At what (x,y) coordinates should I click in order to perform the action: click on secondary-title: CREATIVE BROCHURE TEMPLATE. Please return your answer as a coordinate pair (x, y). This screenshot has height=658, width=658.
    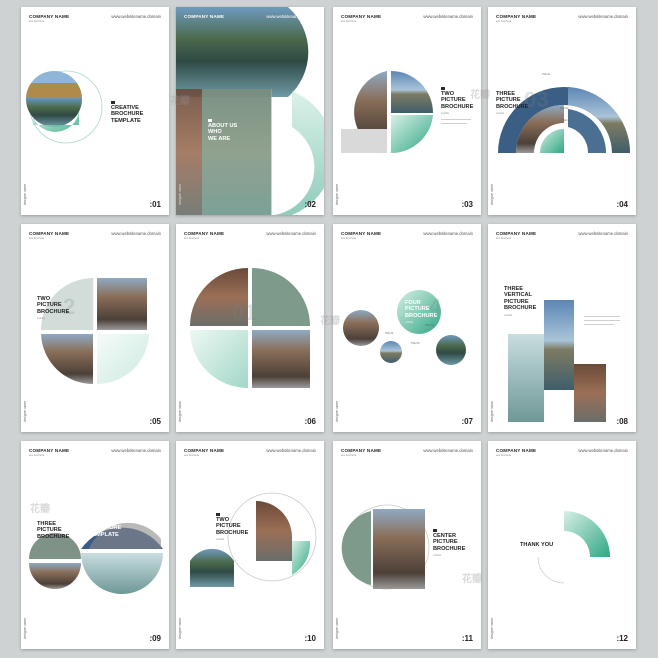
    Looking at the image, I should click on (105, 528).